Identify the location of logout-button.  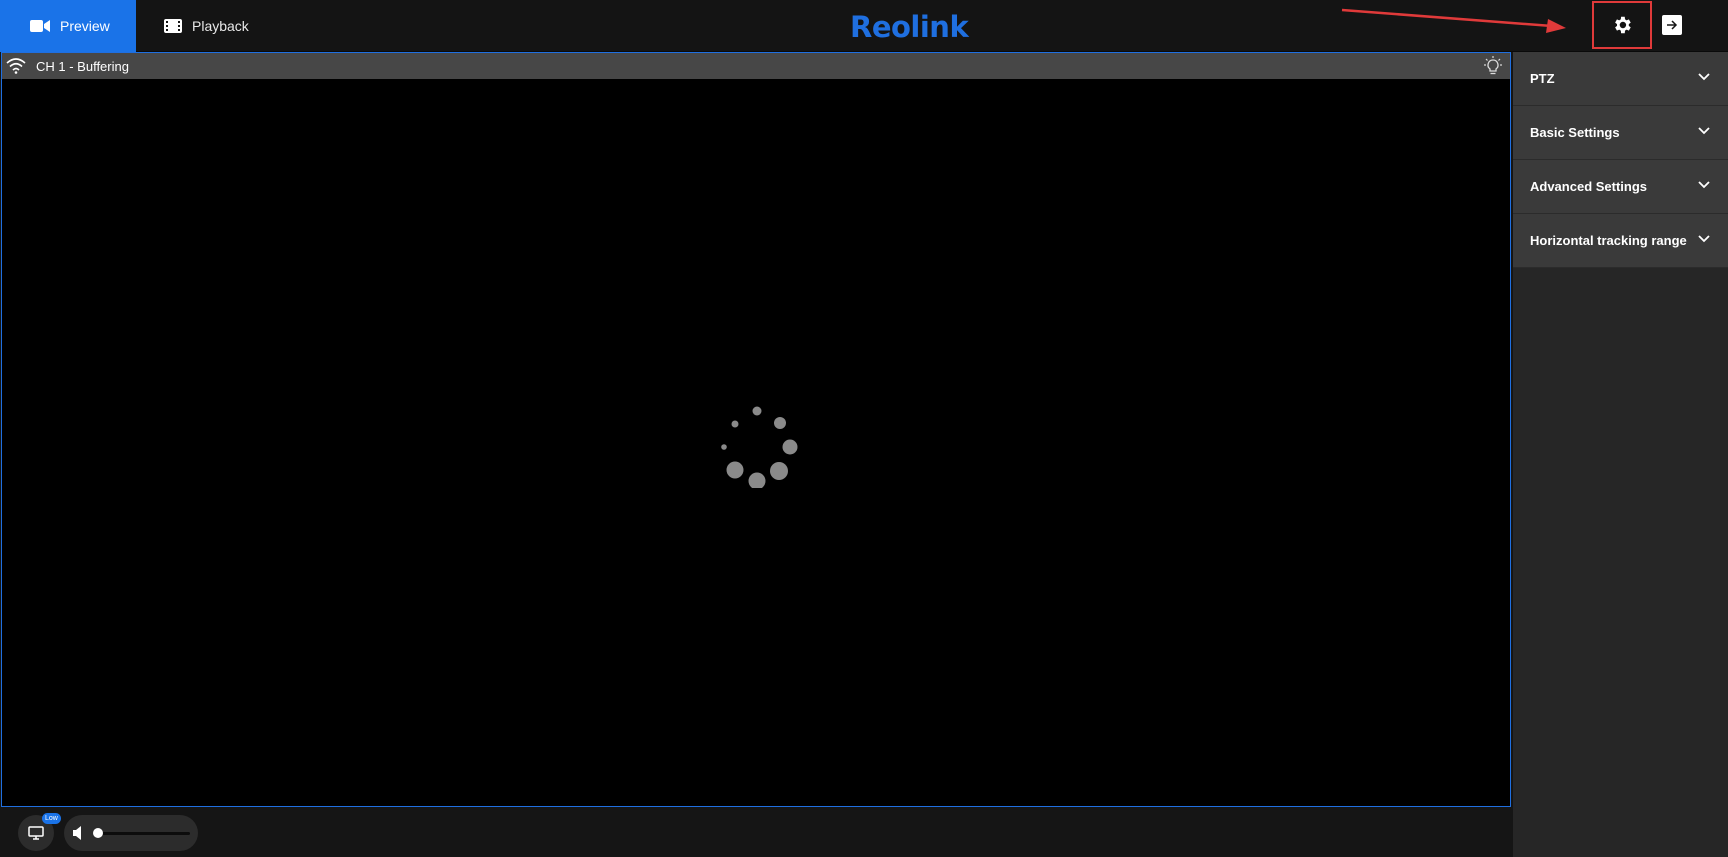
(1672, 25).